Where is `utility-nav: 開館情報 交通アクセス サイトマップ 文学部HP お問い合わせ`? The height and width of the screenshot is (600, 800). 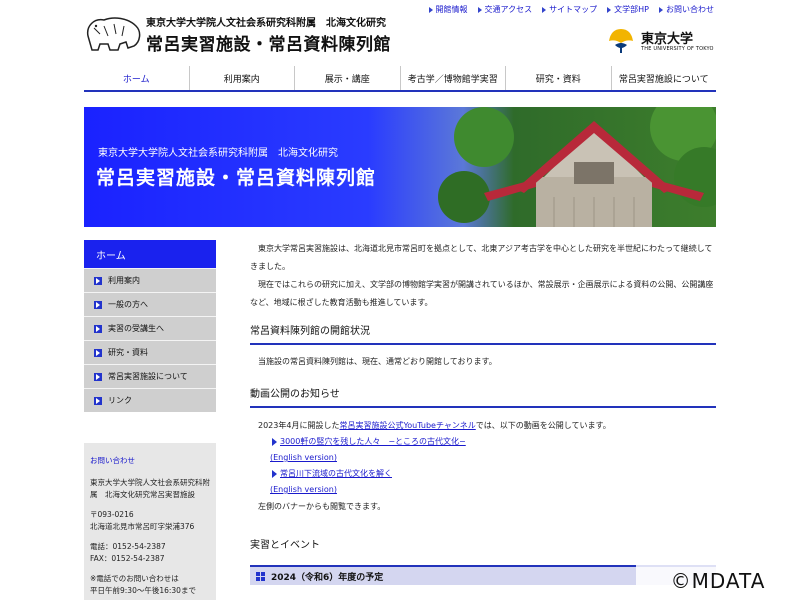 utility-nav: 開館情報 交通アクセス サイトマップ 文学部HP お問い合わせ is located at coordinates (571, 9).